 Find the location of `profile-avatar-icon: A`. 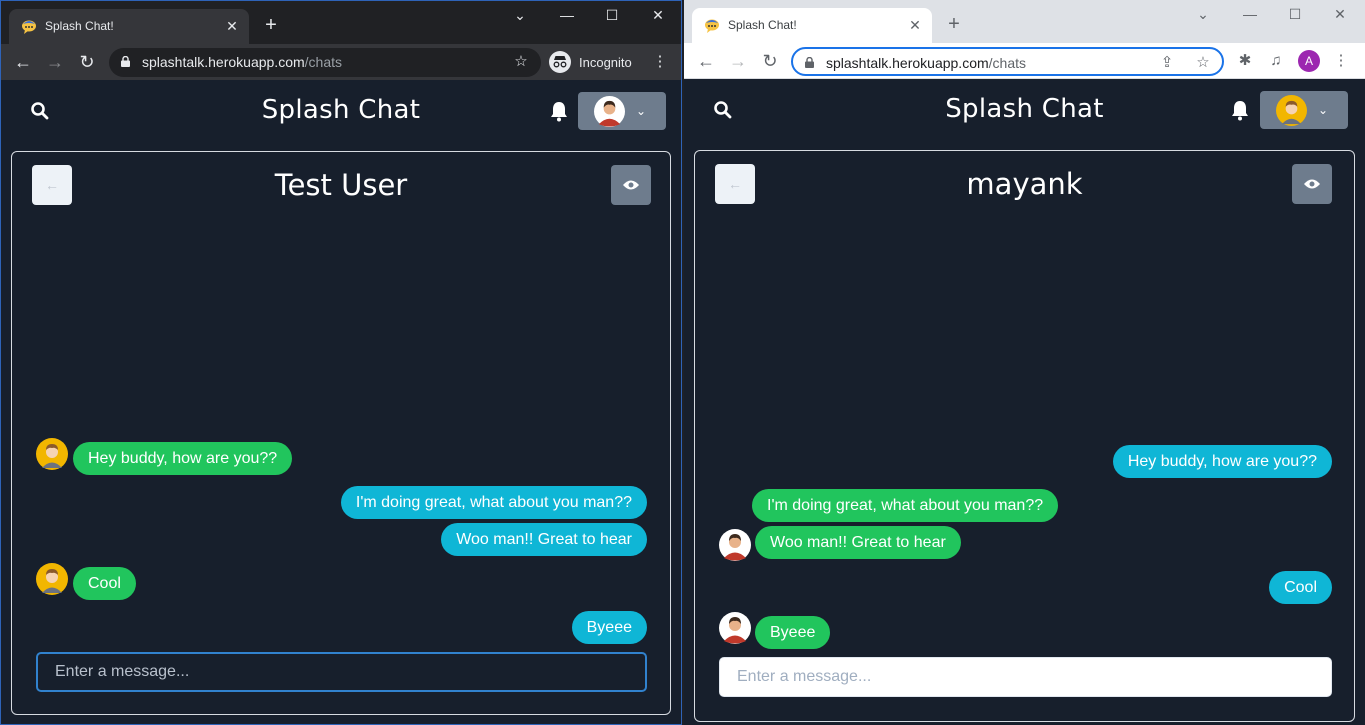

profile-avatar-icon: A is located at coordinates (1309, 61).